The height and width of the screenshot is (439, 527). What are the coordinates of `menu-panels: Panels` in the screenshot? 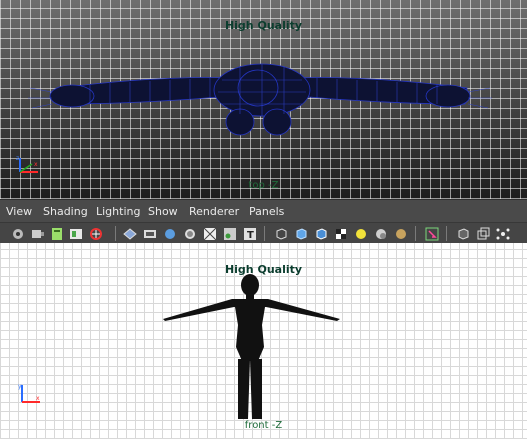 It's located at (266, 211).